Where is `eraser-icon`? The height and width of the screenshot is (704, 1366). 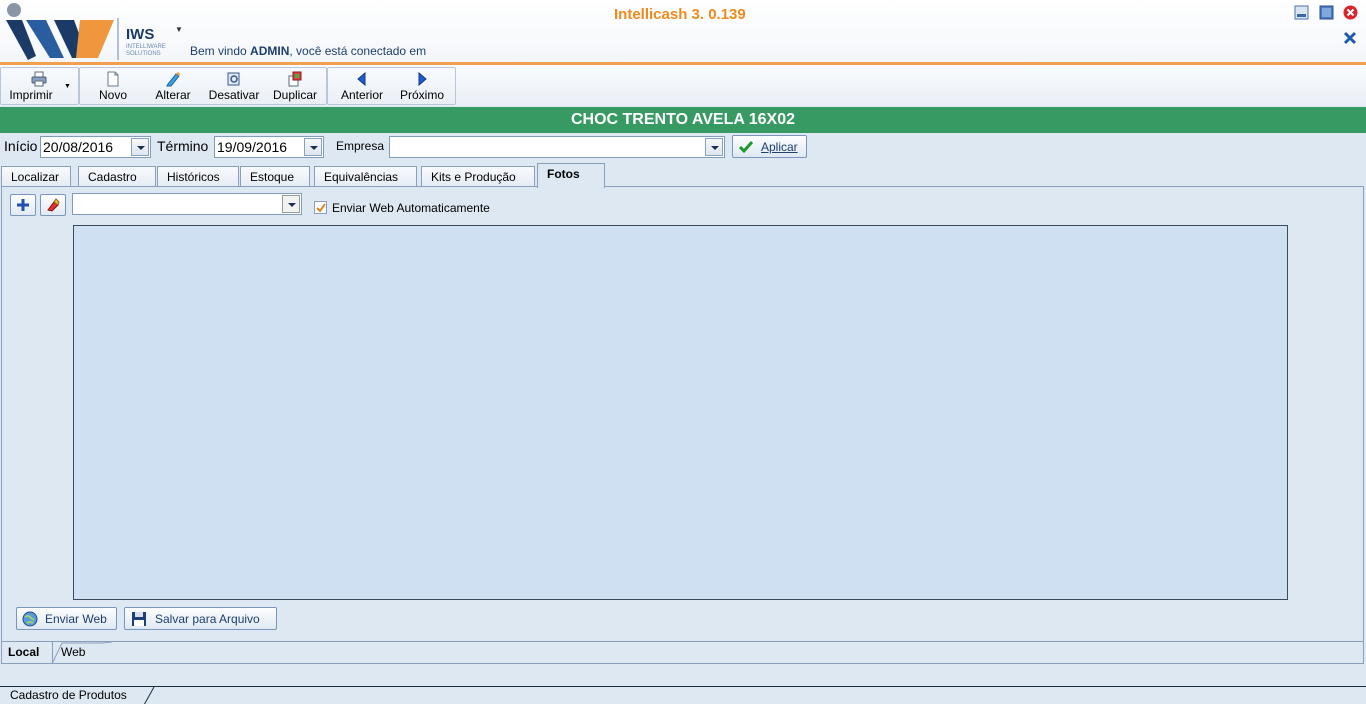
eraser-icon is located at coordinates (53, 205).